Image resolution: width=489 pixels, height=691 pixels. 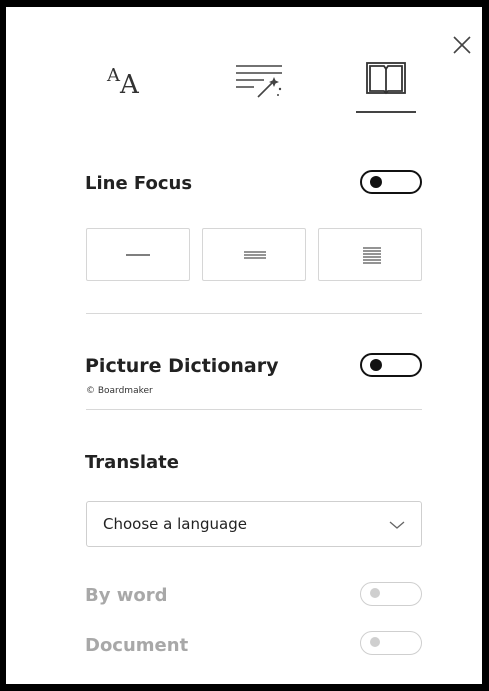 I want to click on by-word-toggle, so click(x=391, y=594).